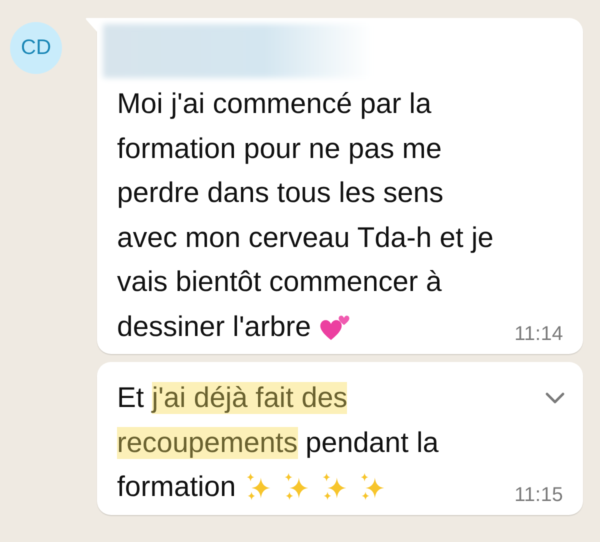  I want to click on message-line: formation pour ne pas me, so click(279, 149).